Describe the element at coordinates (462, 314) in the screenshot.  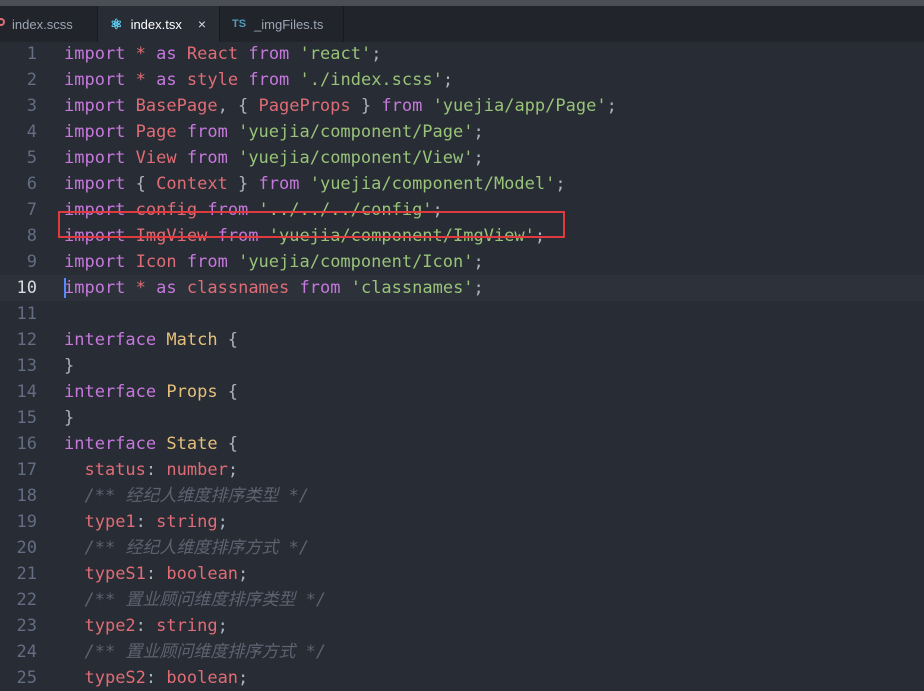
I see `code-line: 11` at that location.